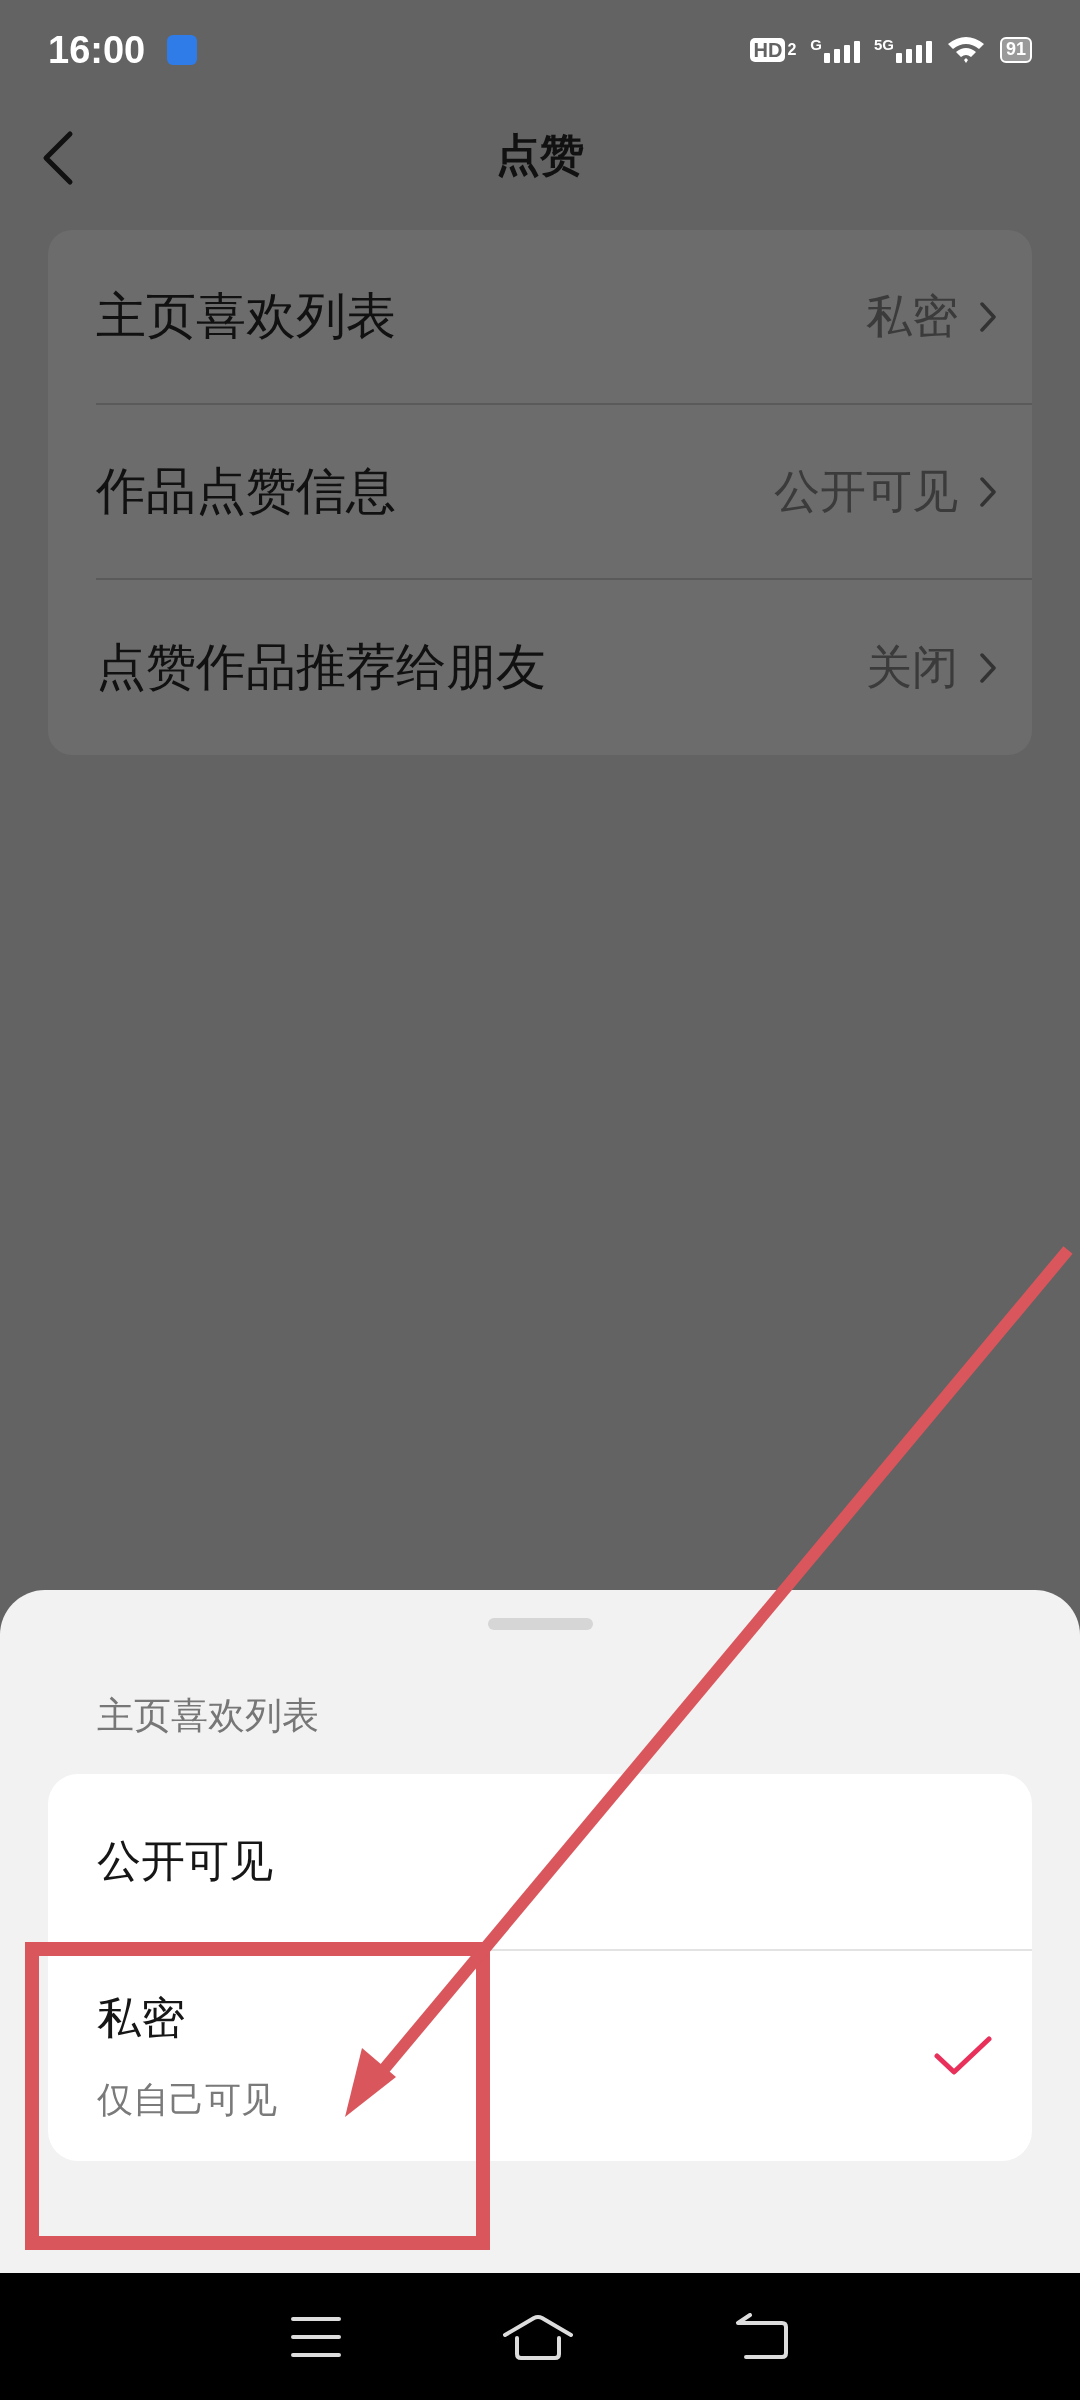 This screenshot has width=1080, height=2400. Describe the element at coordinates (762, 2336) in the screenshot. I see `back-icon` at that location.